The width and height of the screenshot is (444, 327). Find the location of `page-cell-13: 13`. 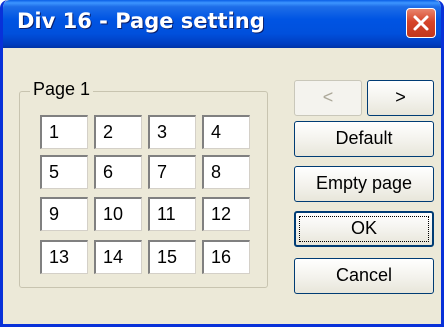

page-cell-13: 13 is located at coordinates (64, 257).